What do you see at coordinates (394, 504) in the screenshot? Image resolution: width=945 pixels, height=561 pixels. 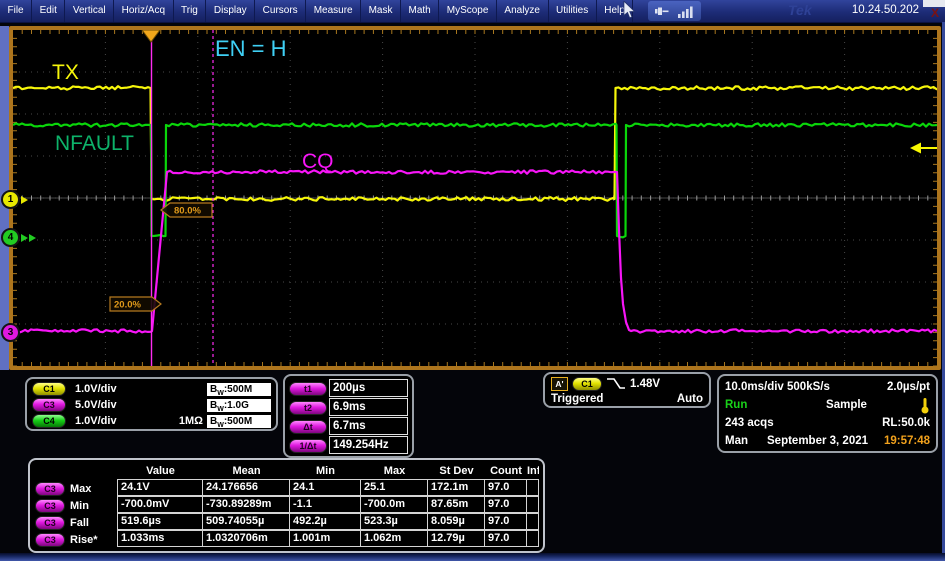 I see `meas-cell: -700.0m` at bounding box center [394, 504].